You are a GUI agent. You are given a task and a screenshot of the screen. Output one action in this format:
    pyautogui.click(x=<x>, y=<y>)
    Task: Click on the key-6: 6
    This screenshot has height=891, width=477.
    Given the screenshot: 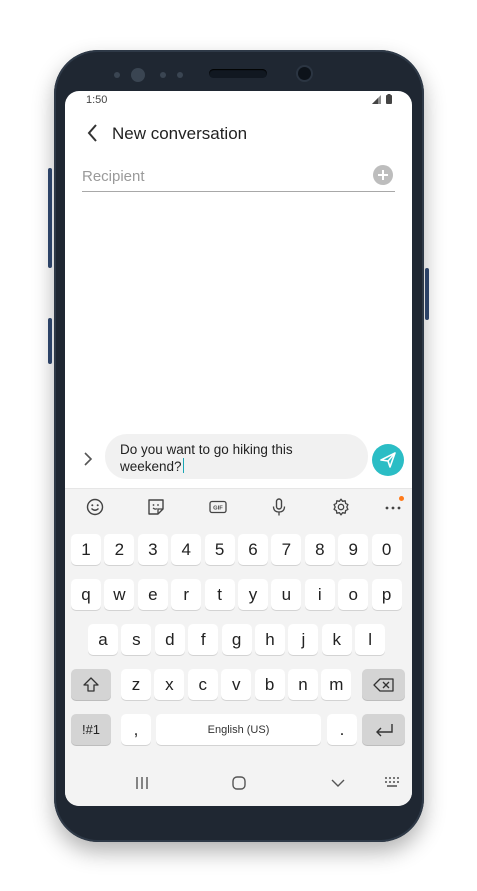 What is the action you would take?
    pyautogui.click(x=253, y=549)
    